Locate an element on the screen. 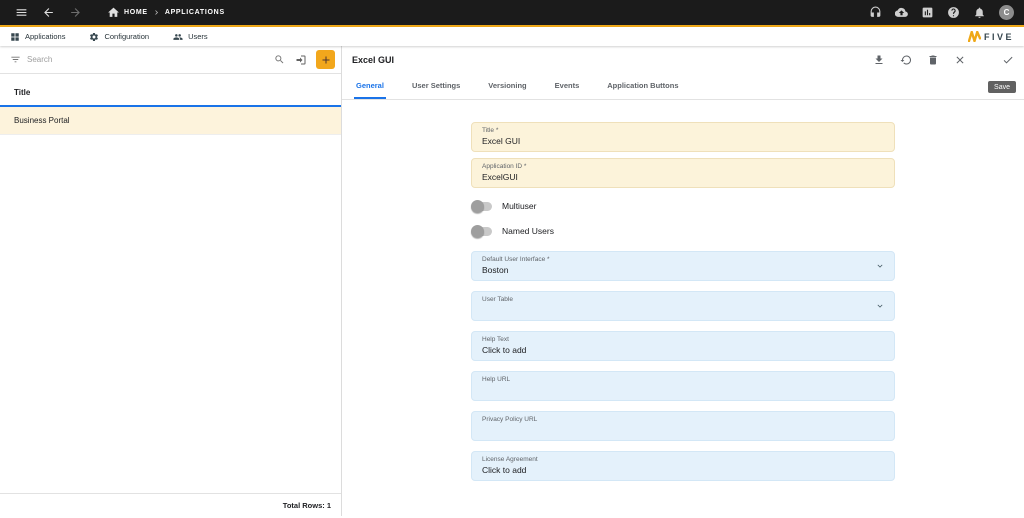  home-icon is located at coordinates (113, 12).